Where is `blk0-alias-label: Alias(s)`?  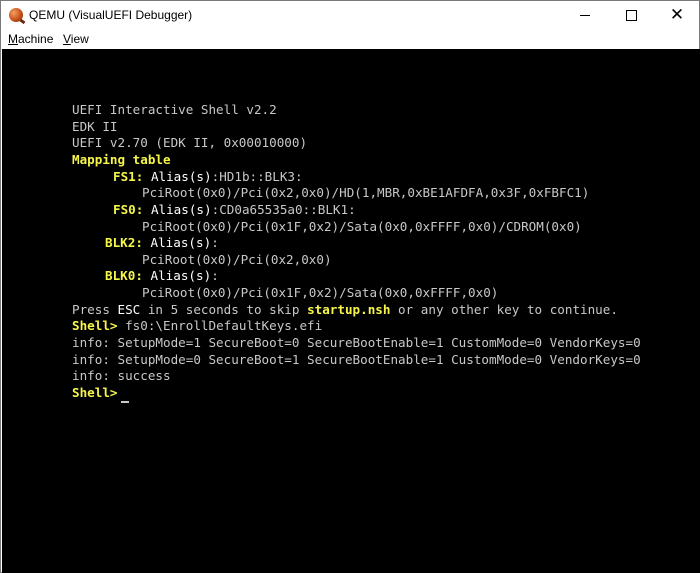
blk0-alias-label: Alias(s) is located at coordinates (181, 275).